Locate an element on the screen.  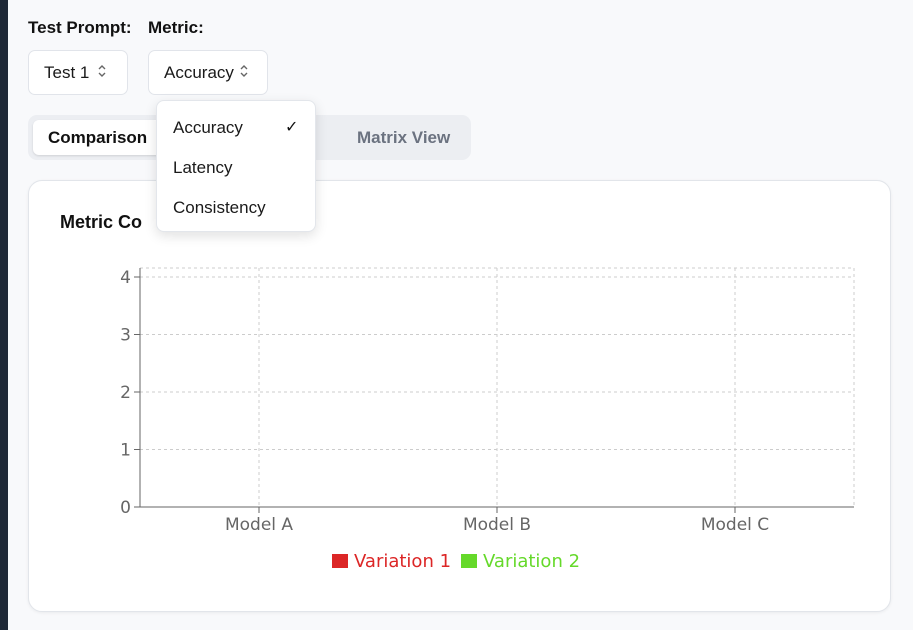
y-tick-label: 3 is located at coordinates (125, 336).